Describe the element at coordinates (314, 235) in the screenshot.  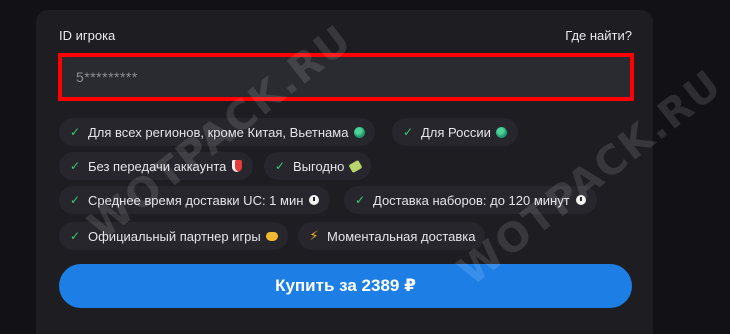
I see `lightning-icon: ⚡` at that location.